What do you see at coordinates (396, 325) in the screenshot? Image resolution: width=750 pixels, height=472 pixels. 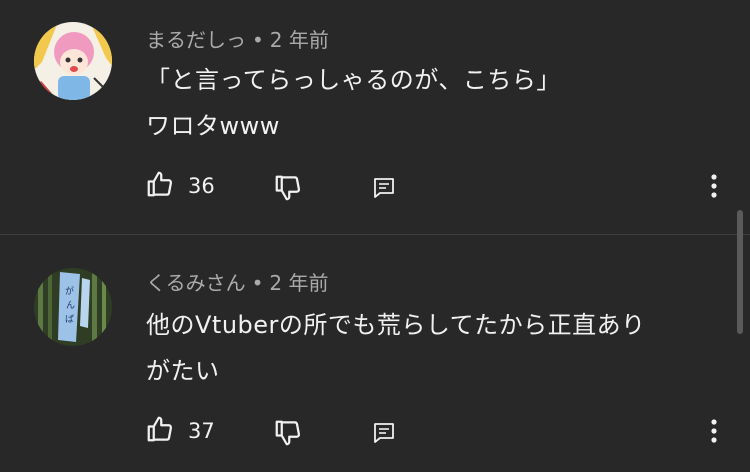 I see `comment-text-line: 他のVtuberの所でも荒らしてたから正直あり` at bounding box center [396, 325].